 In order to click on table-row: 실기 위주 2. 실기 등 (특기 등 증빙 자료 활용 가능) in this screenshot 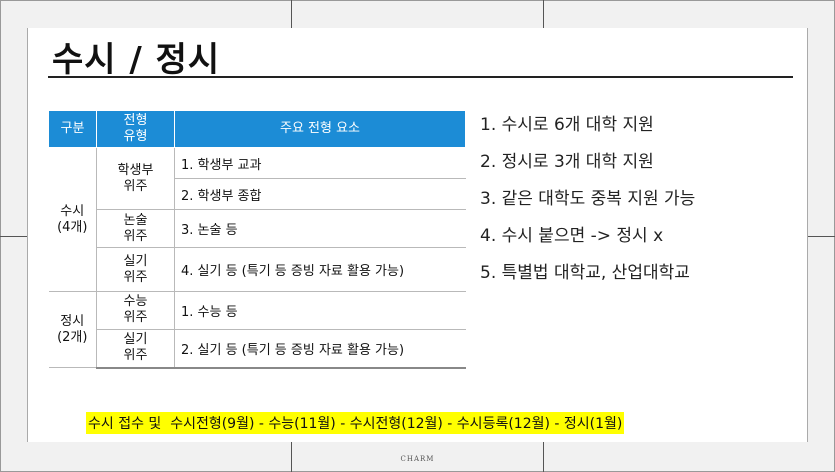, I will do `click(257, 349)`.